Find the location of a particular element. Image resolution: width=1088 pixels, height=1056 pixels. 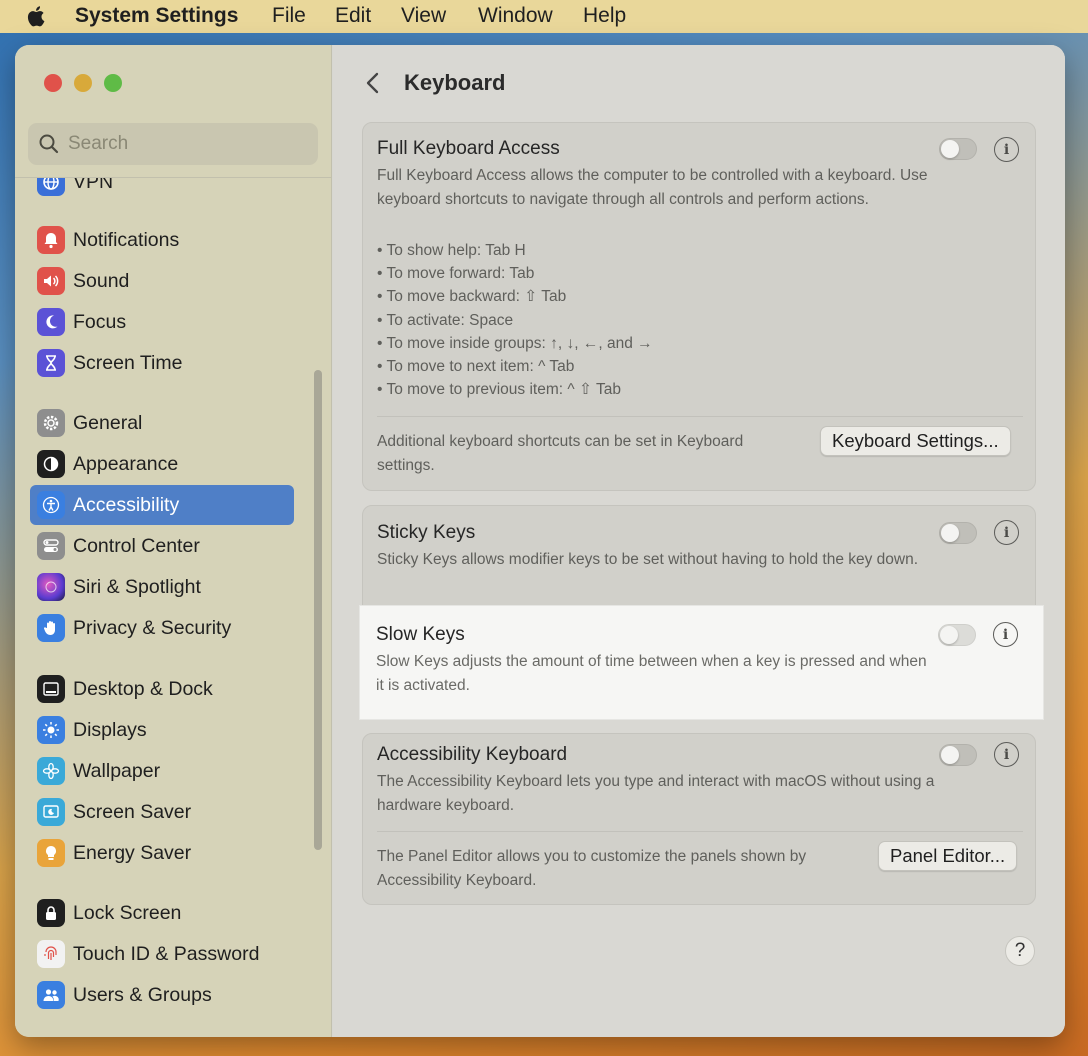

dock-icon is located at coordinates (51, 689).